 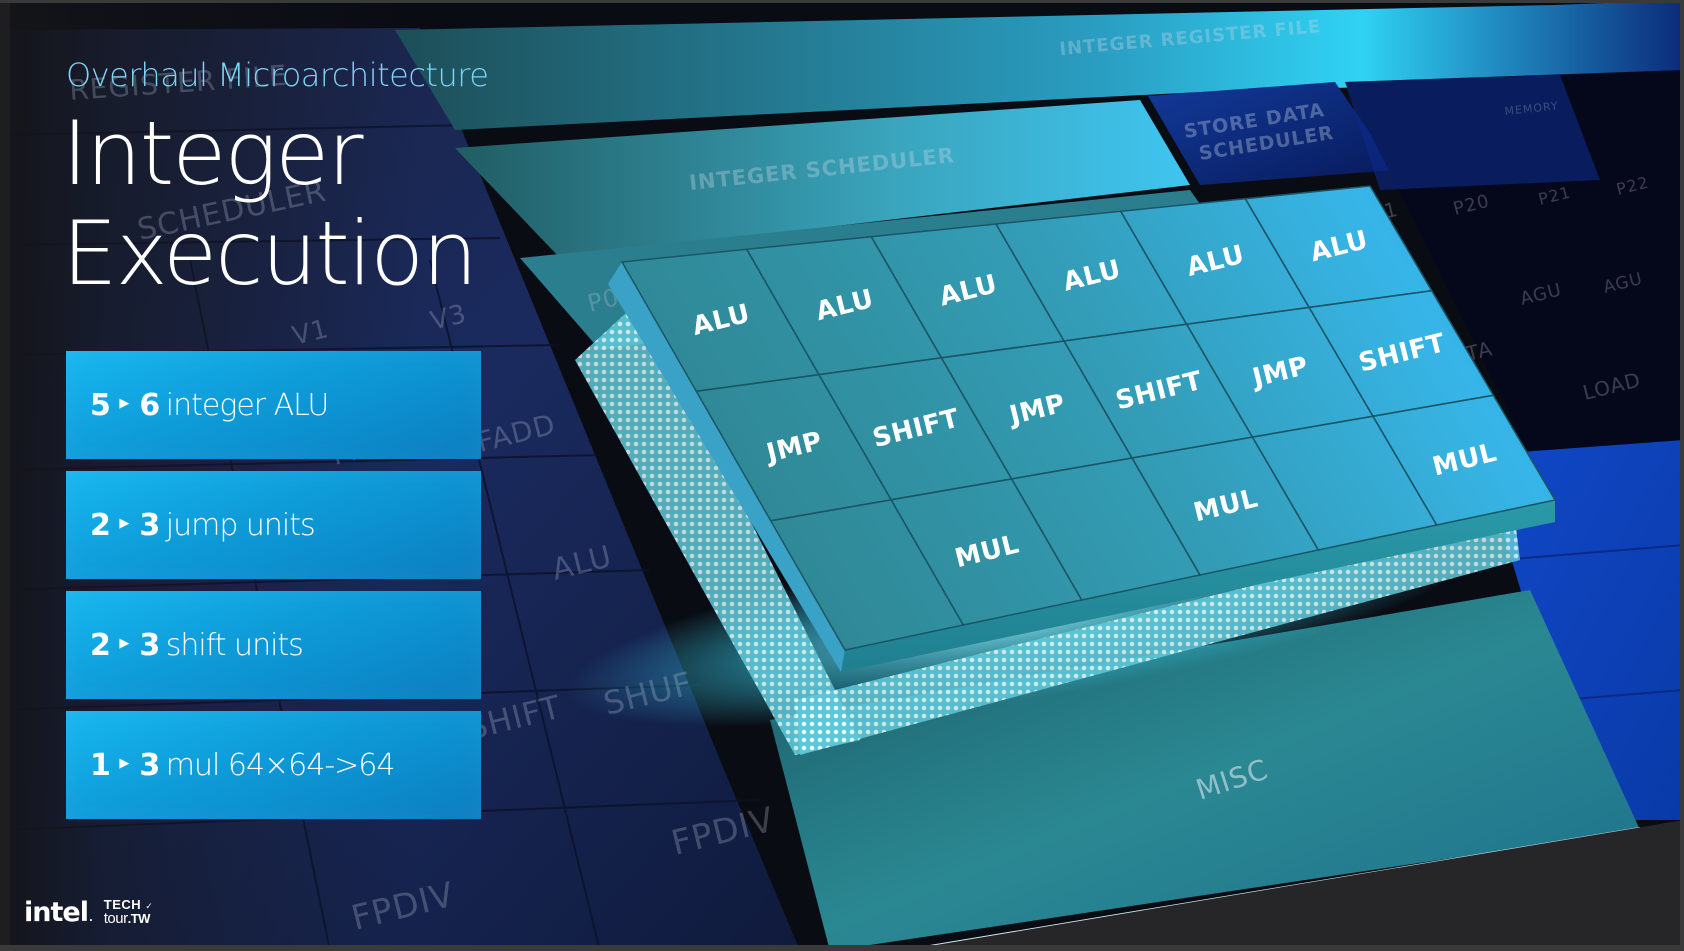 What do you see at coordinates (277, 75) in the screenshot?
I see `slide-subtitle: Overhaul Microarchitecture` at bounding box center [277, 75].